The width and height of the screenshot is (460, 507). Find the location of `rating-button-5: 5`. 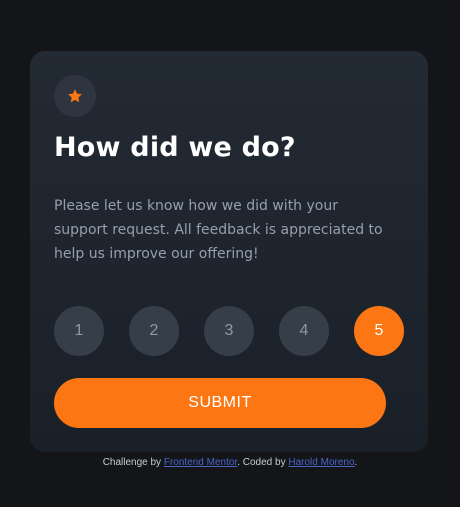

rating-button-5: 5 is located at coordinates (379, 331).